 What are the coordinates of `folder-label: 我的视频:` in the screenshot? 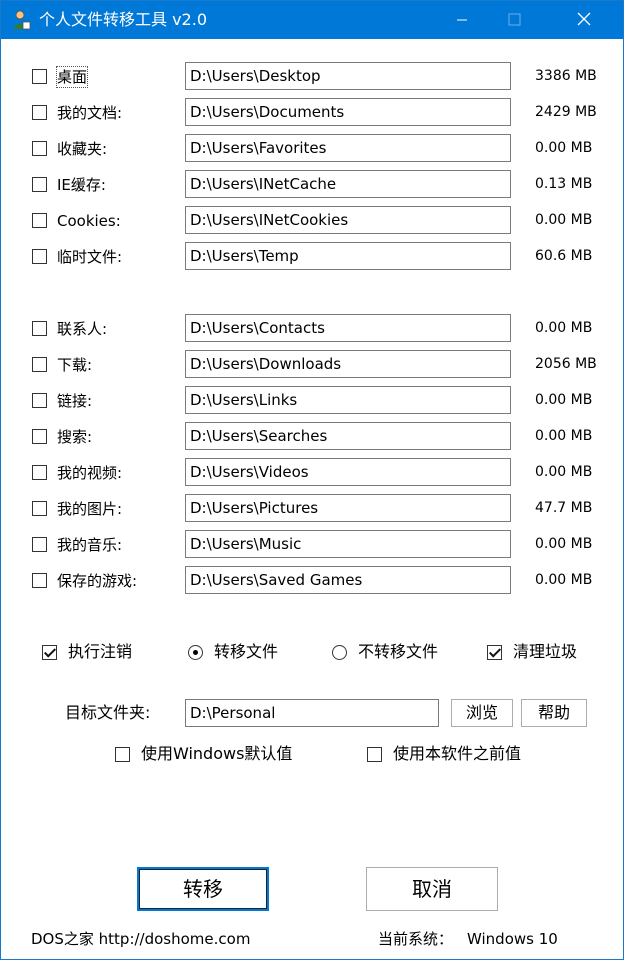 It's located at (90, 473).